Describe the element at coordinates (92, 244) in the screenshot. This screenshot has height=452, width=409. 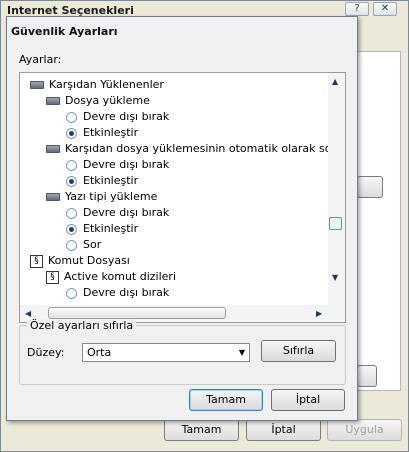
I see `tree-item-label: Sor` at that location.